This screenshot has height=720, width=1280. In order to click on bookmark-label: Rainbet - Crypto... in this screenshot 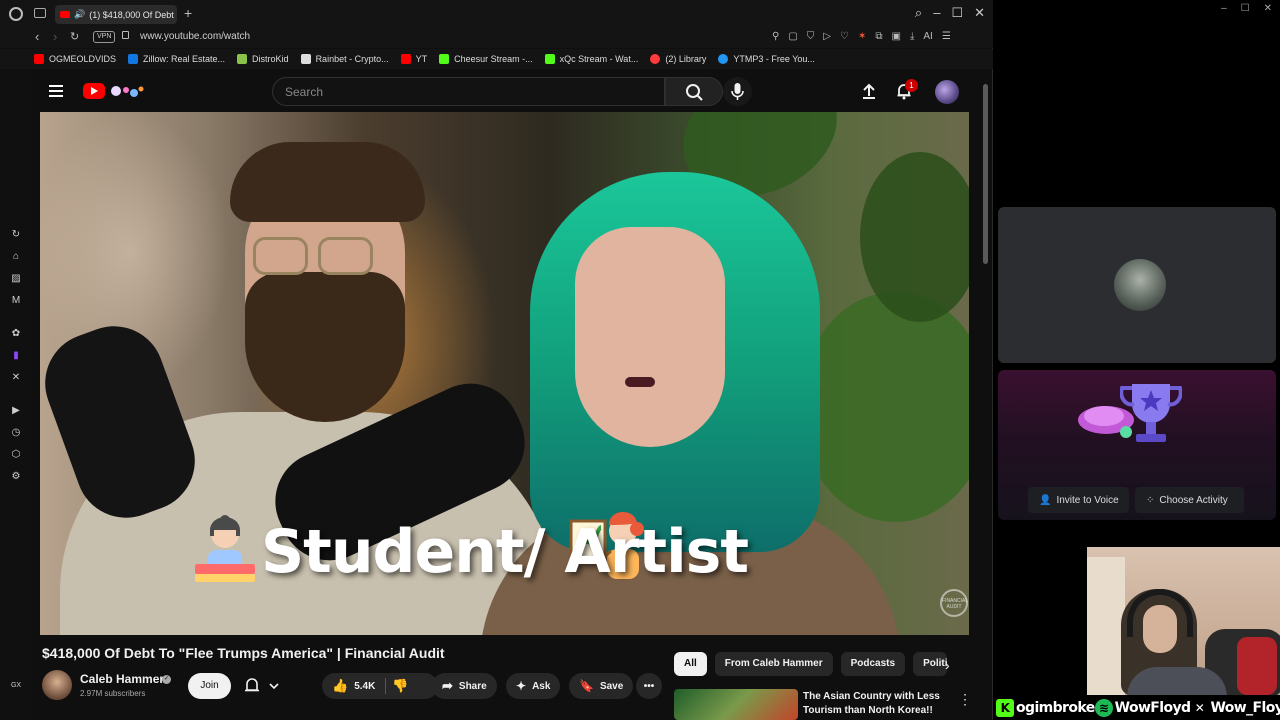, I will do `click(352, 59)`.